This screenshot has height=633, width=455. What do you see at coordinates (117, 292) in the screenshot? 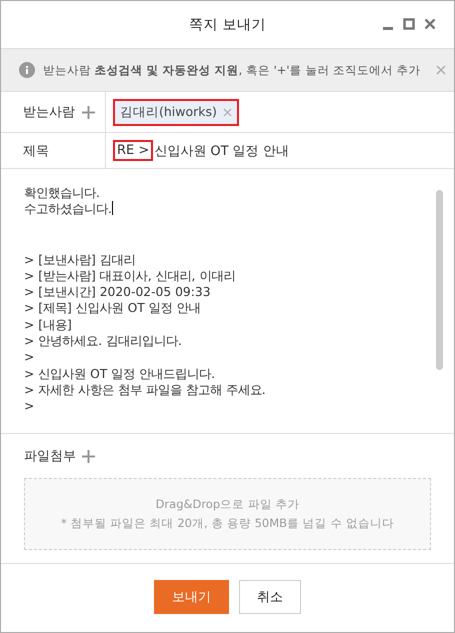
I see `quoted-line: > [보낸시간] 2020-02-05 09:33` at bounding box center [117, 292].